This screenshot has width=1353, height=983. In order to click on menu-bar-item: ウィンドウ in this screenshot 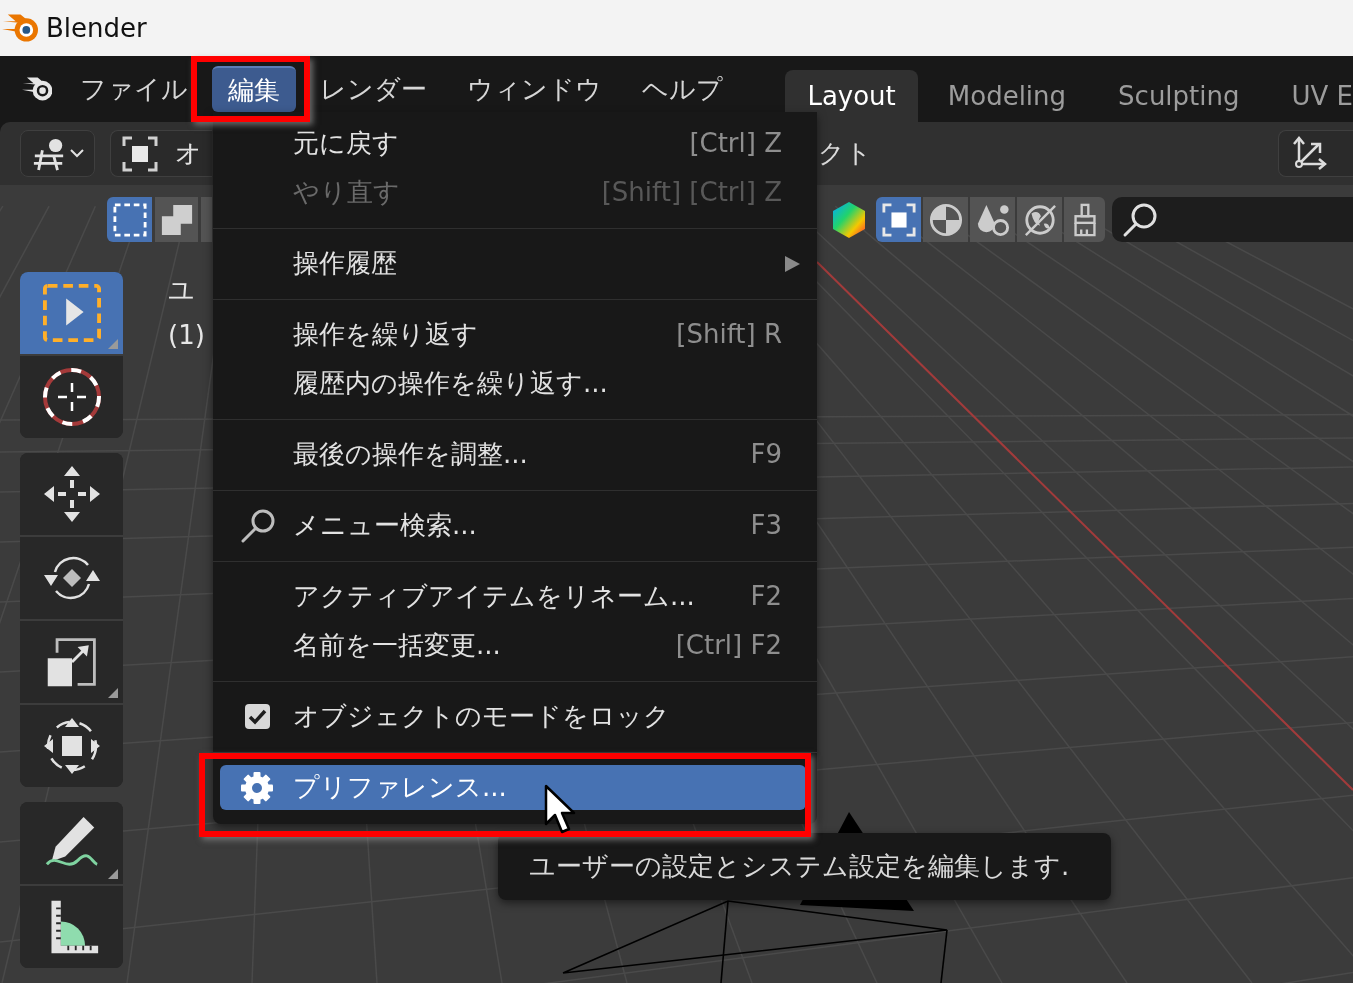, I will do `click(535, 89)`.